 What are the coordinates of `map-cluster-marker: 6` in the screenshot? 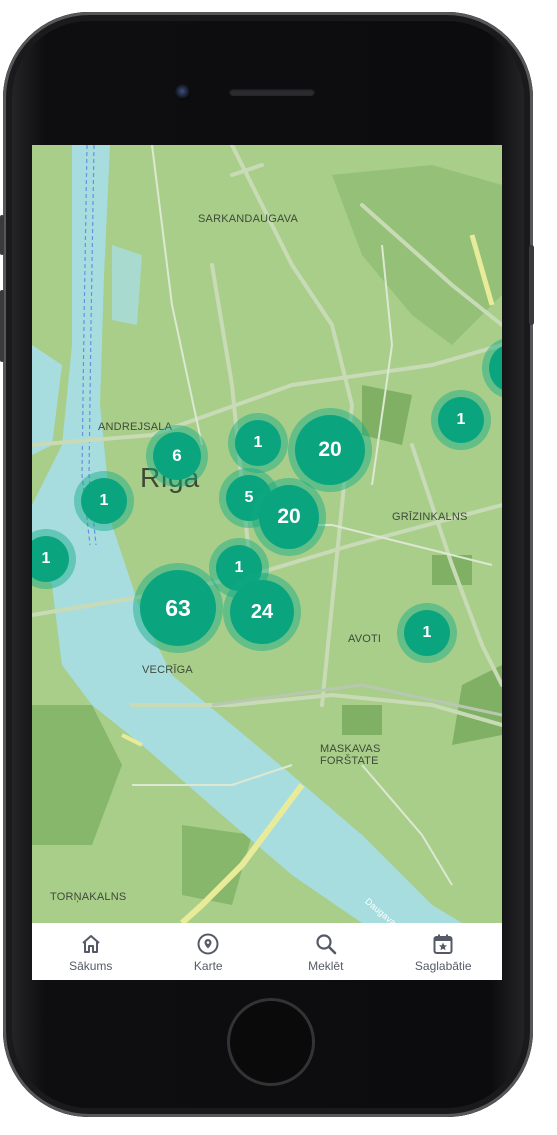 It's located at (177, 456).